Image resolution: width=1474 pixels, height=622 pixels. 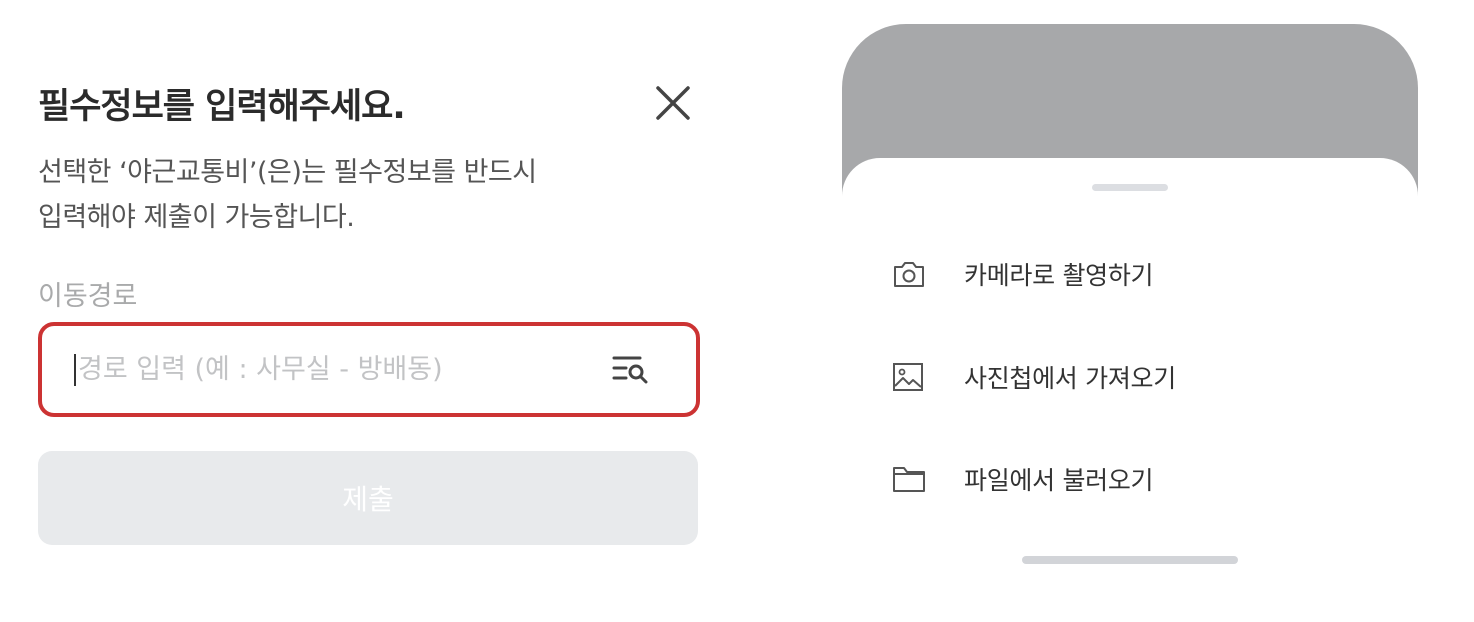 I want to click on description-line-1: 선택한 ‘야근교통비’(은)는 필수정보를 반드시, so click(x=287, y=172).